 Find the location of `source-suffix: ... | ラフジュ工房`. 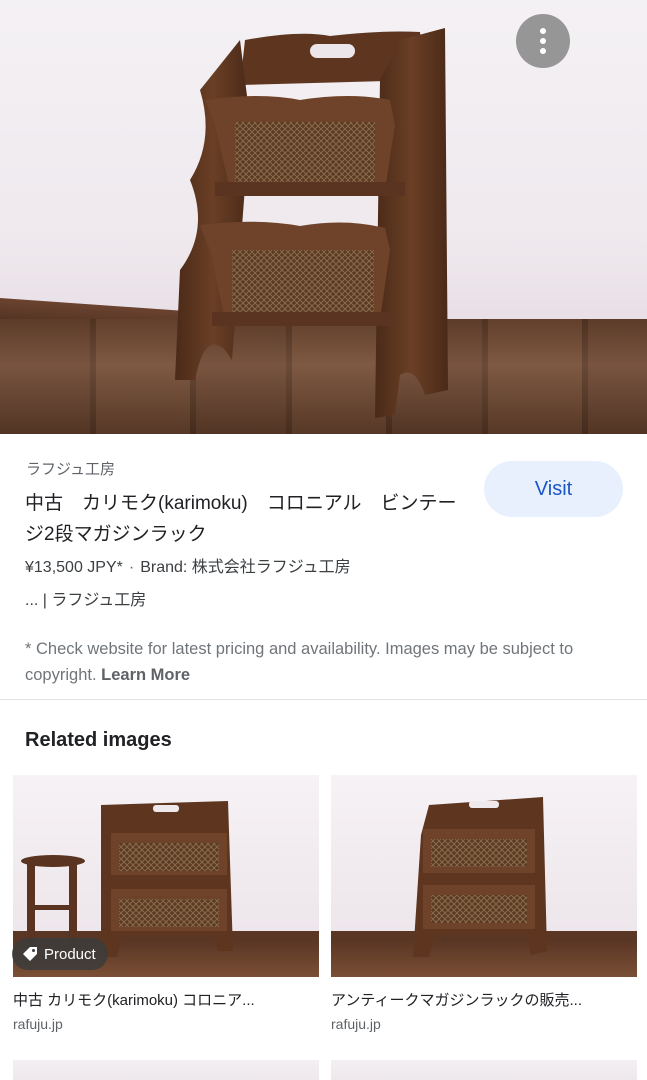

source-suffix: ... | ラフジュ工房 is located at coordinates (86, 600).